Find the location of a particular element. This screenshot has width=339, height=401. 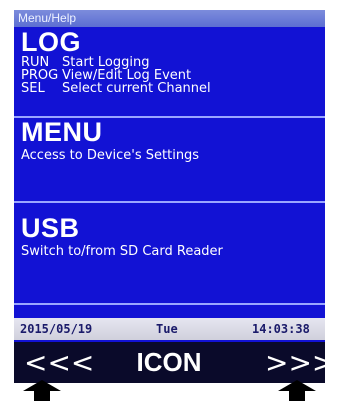

nav-bar: <<< ICON >>> is located at coordinates (174, 362).